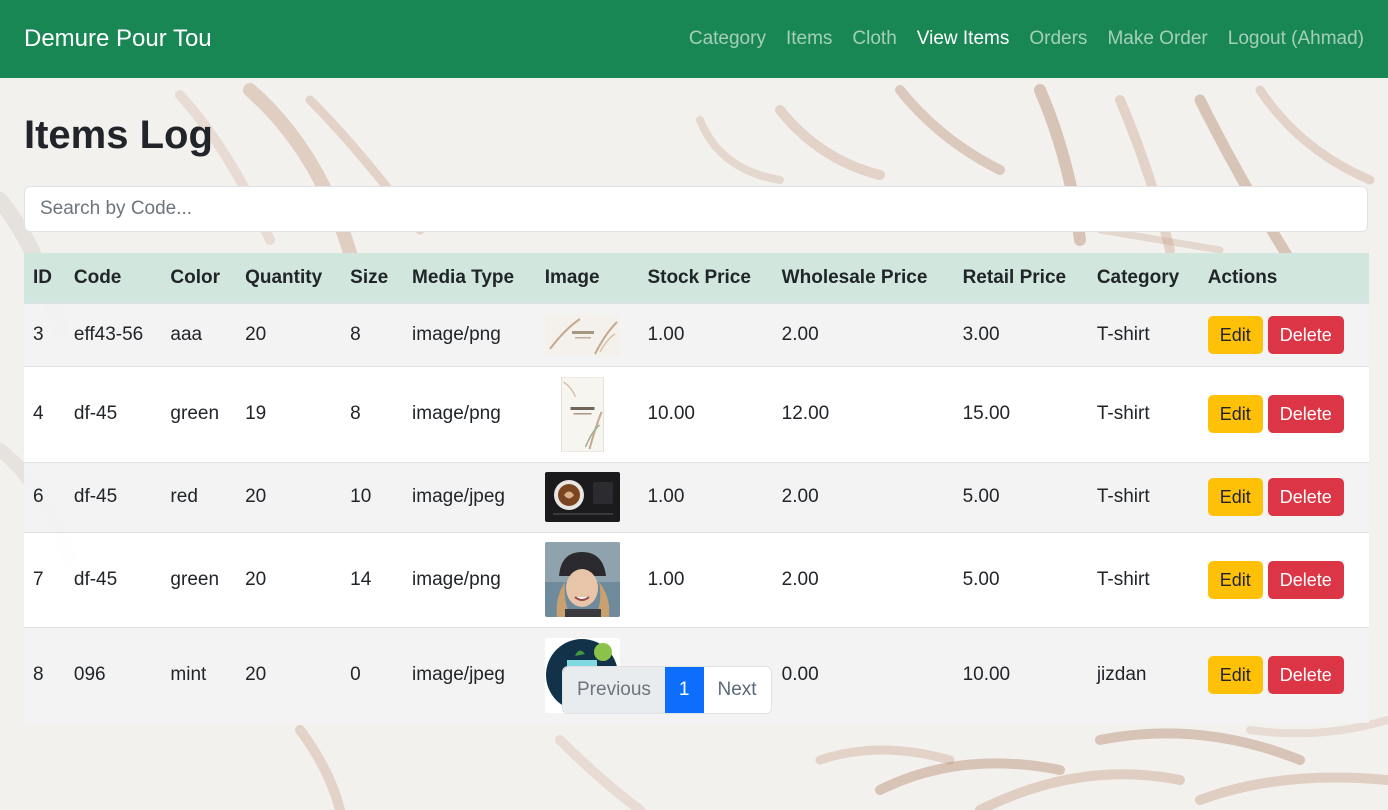  What do you see at coordinates (44, 496) in the screenshot?
I see `cell-id: 6` at bounding box center [44, 496].